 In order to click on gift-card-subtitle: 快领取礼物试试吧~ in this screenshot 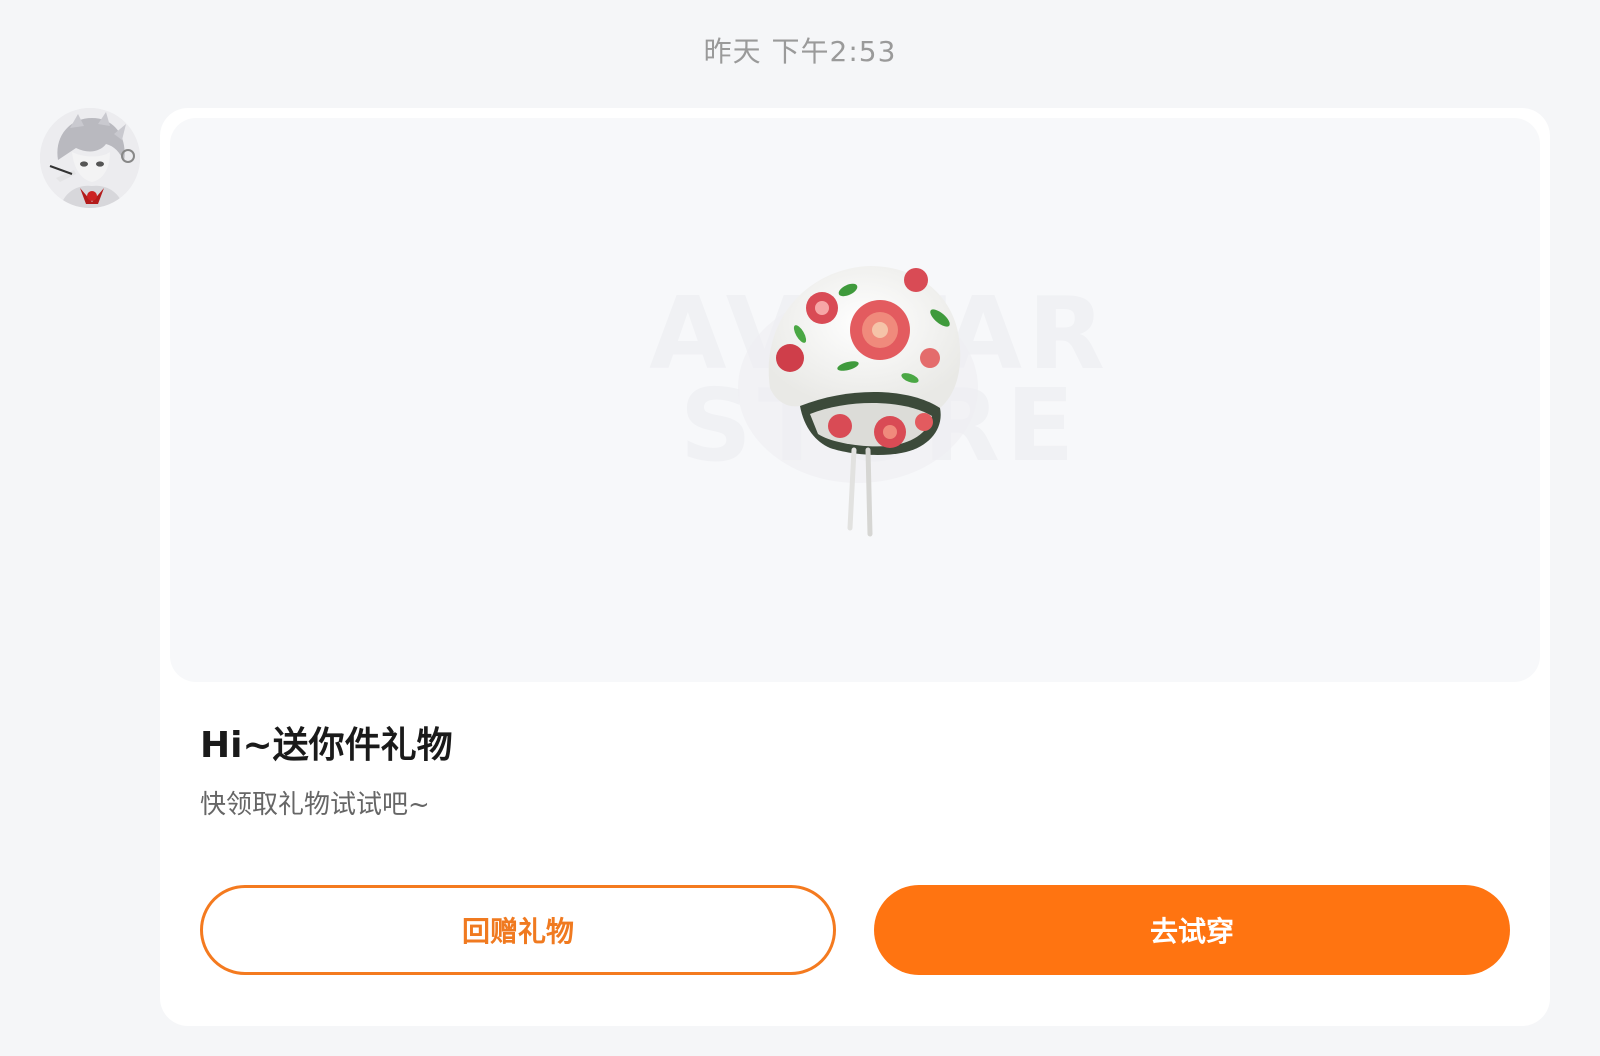, I will do `click(315, 805)`.